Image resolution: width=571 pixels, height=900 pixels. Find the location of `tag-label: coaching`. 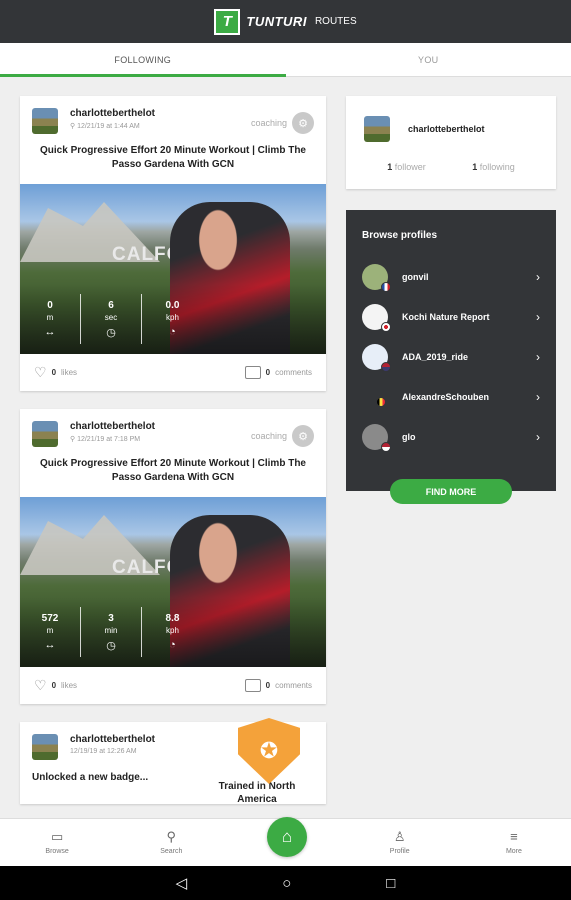

tag-label: coaching is located at coordinates (268, 123).